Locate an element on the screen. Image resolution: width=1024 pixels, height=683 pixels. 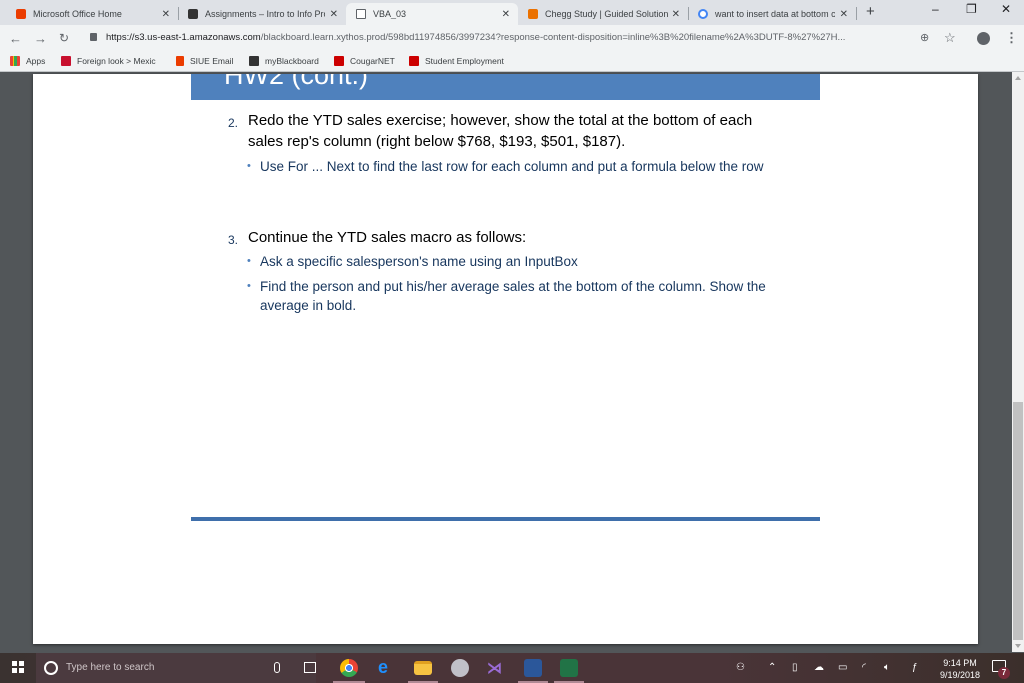
pen-icon: ƒ is located at coordinates (915, 667).